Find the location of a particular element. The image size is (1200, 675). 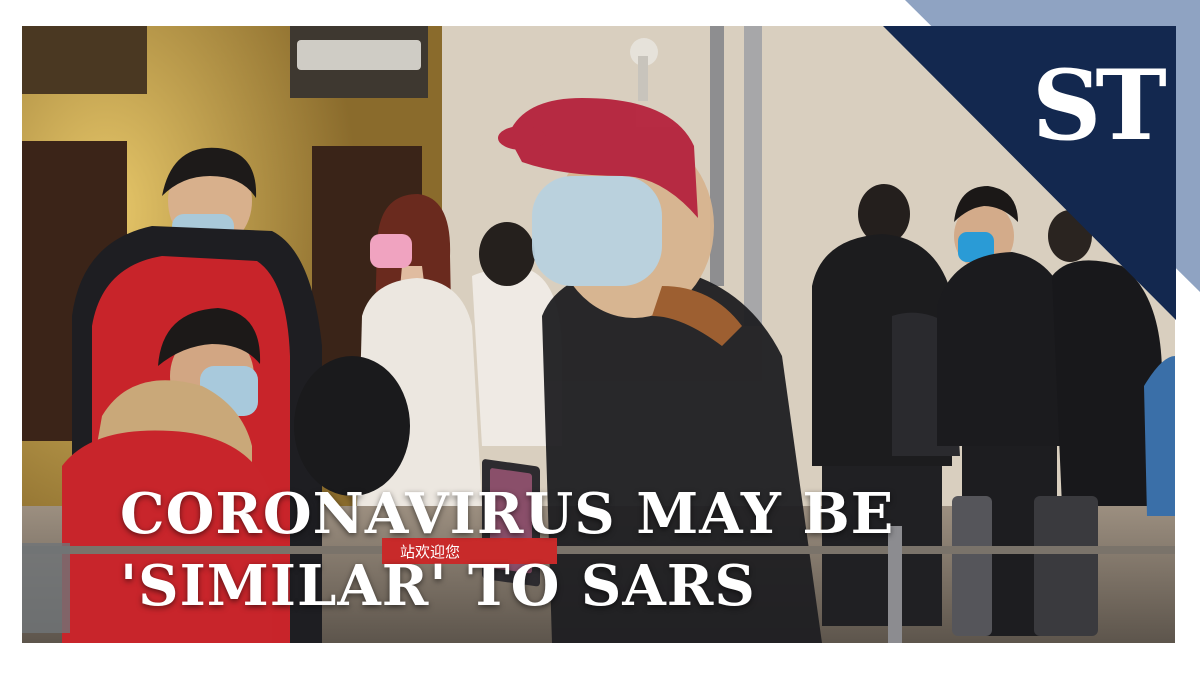

headline-line-2: 'SIMILAR' TO SARS is located at coordinates (438, 586).